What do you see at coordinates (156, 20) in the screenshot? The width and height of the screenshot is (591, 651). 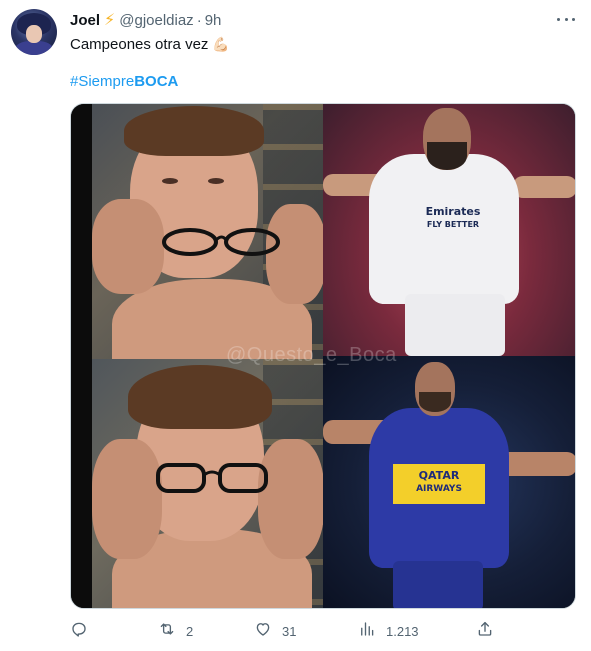 I see `author-handle: @gjoeldiaz` at bounding box center [156, 20].